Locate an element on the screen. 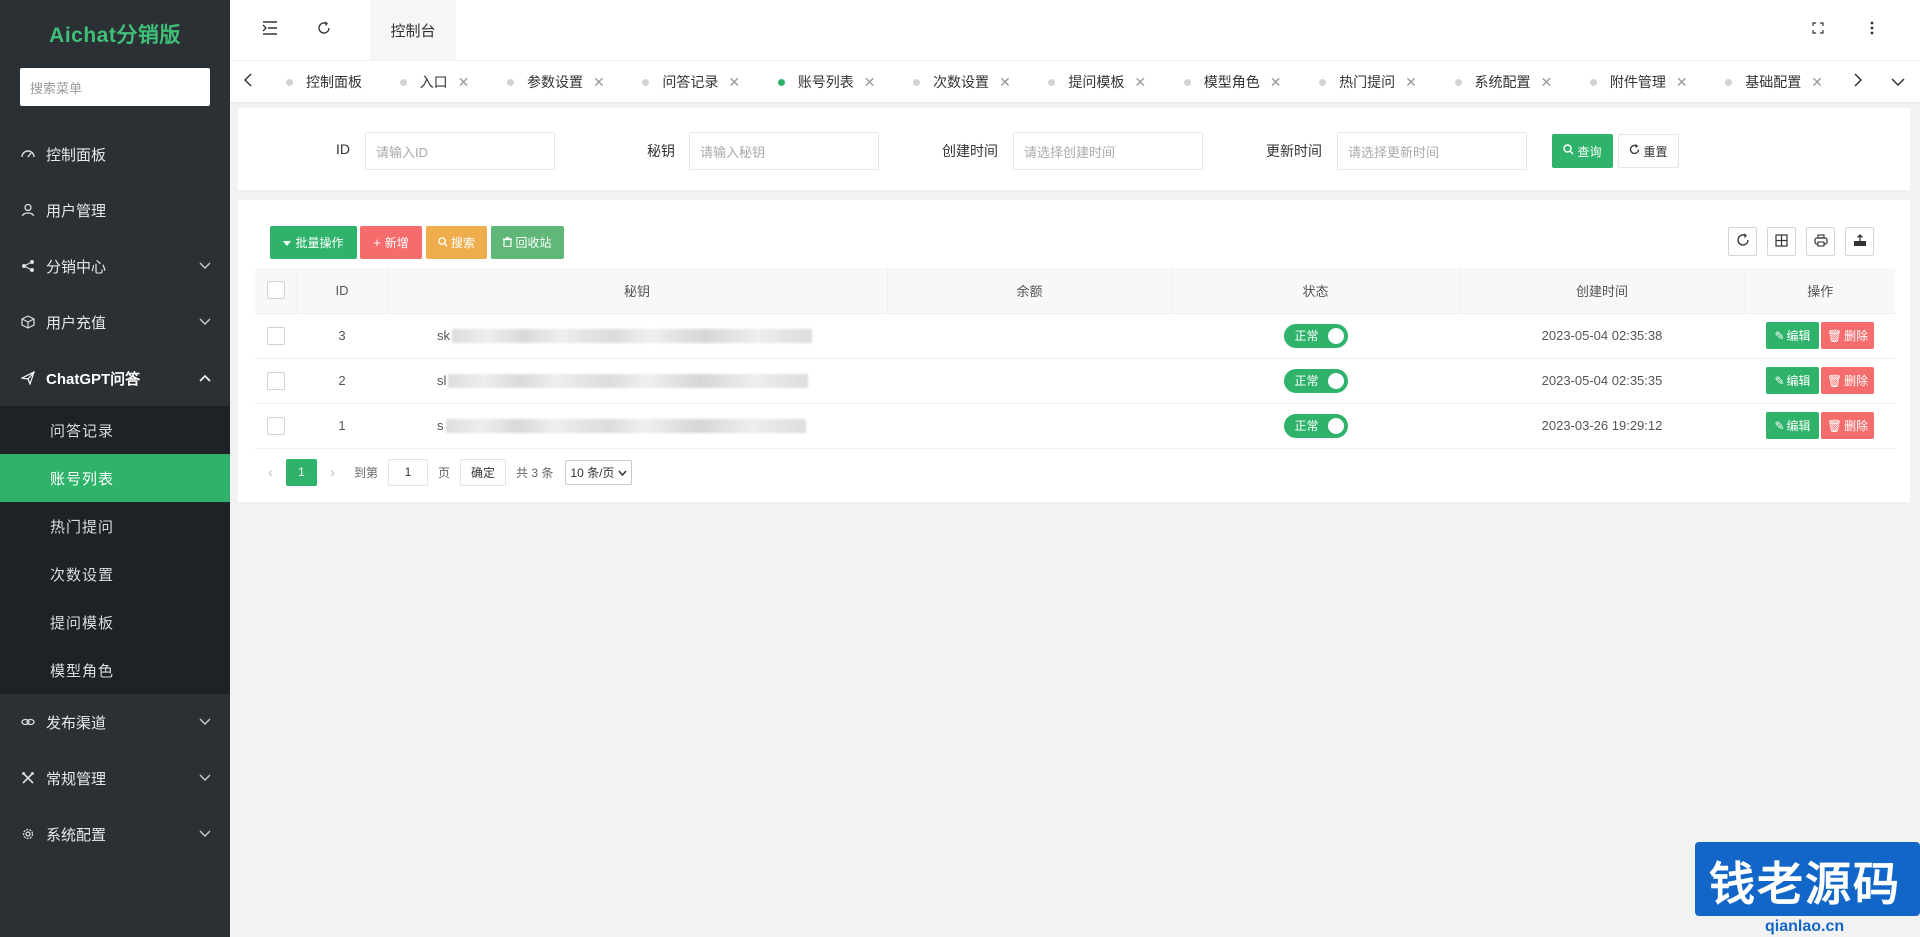  table-row: 2 sl 正常 2023-05-04 02:35:35 ✎ 编辑 🗑 删除 is located at coordinates (1075, 381).